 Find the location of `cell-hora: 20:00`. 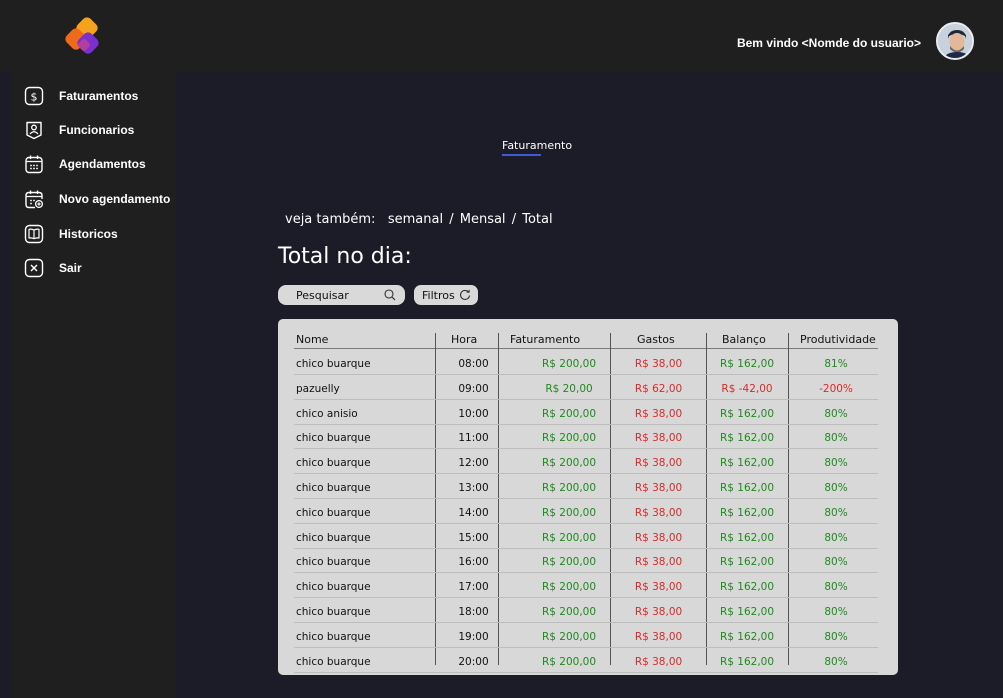

cell-hora: 20:00 is located at coordinates (473, 661).